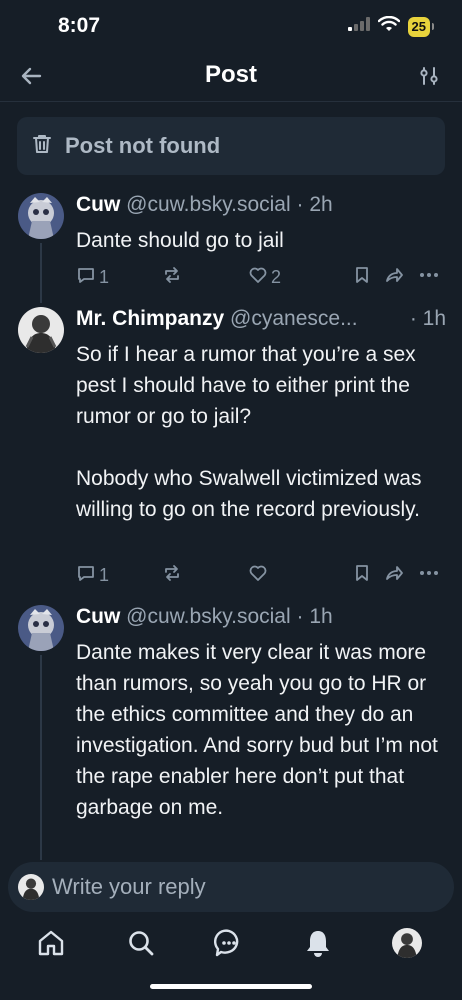 Image resolution: width=462 pixels, height=1000 pixels. What do you see at coordinates (150, 318) in the screenshot?
I see `author-name: Mr. Chimpanzy` at bounding box center [150, 318].